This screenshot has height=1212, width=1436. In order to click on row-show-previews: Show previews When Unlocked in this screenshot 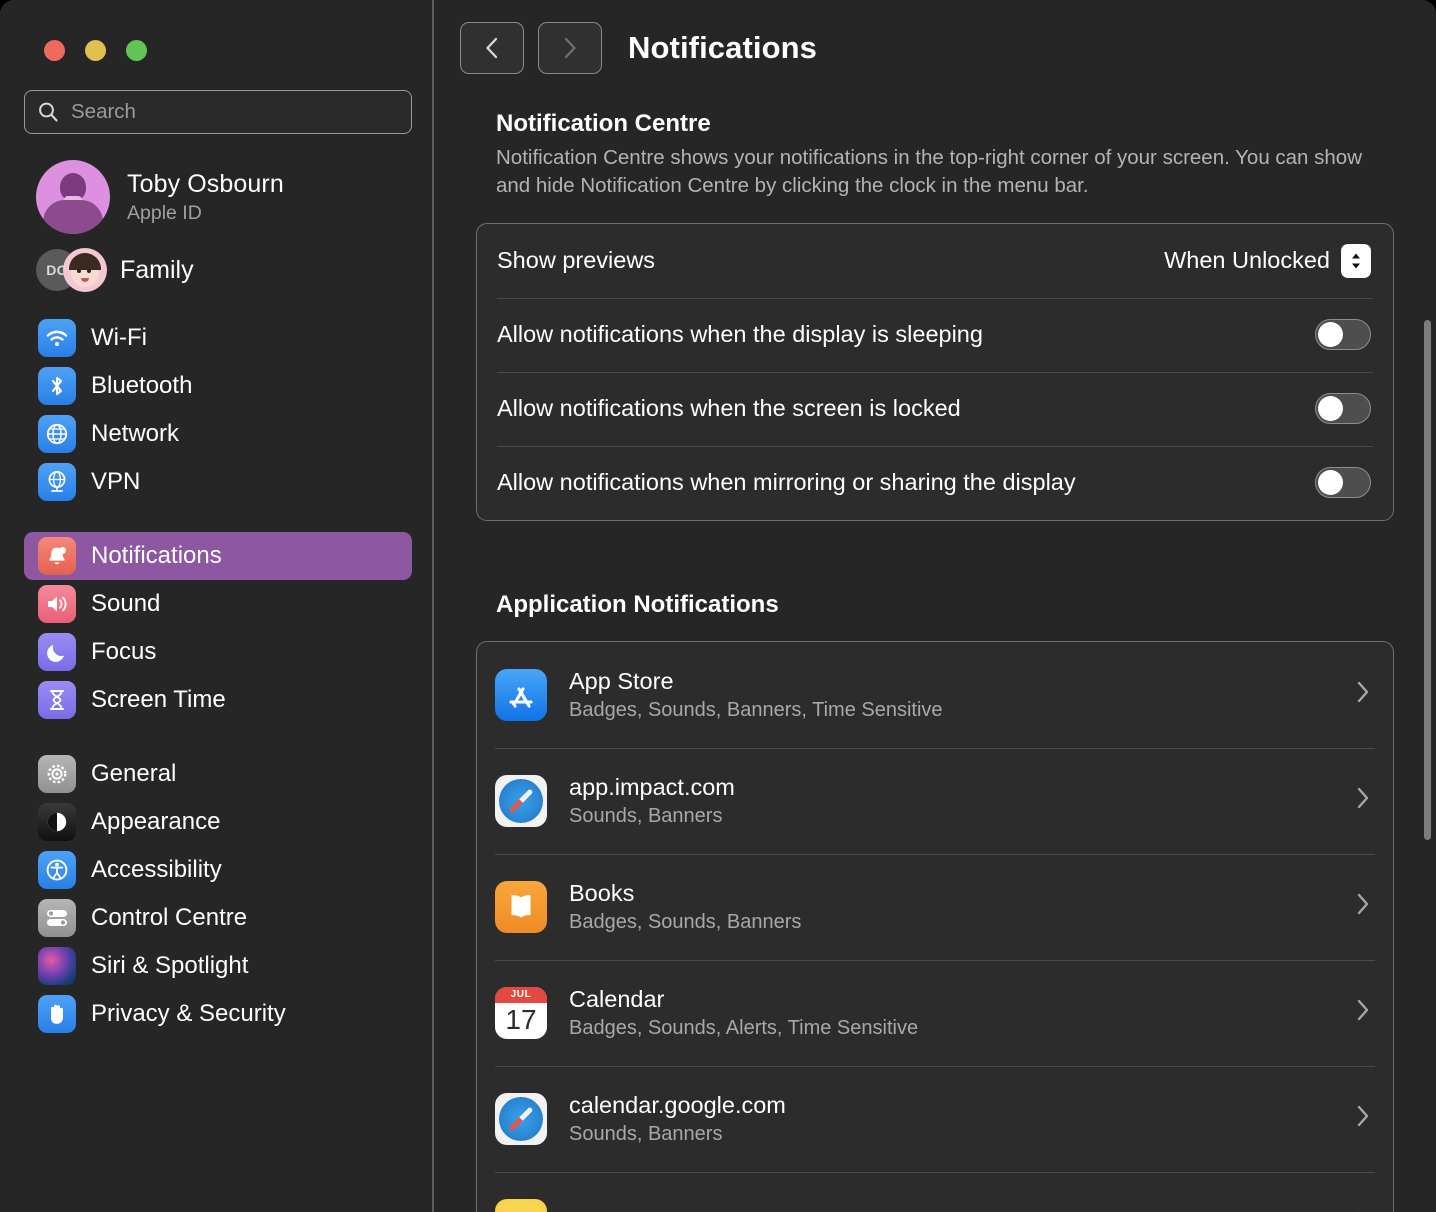, I will do `click(935, 261)`.